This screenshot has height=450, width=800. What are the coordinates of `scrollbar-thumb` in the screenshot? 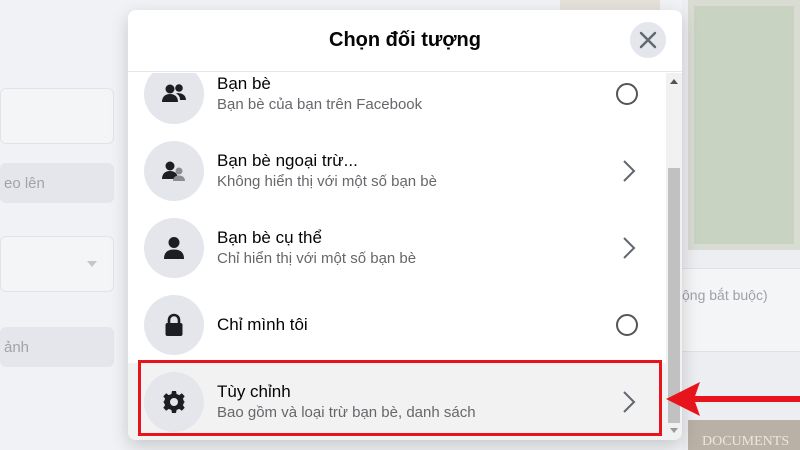 It's located at (674, 295).